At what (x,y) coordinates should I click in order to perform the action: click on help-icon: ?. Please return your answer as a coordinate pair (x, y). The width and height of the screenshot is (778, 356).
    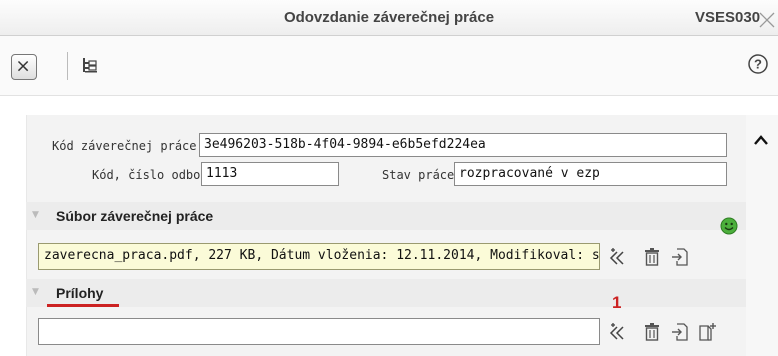
    Looking at the image, I should click on (758, 64).